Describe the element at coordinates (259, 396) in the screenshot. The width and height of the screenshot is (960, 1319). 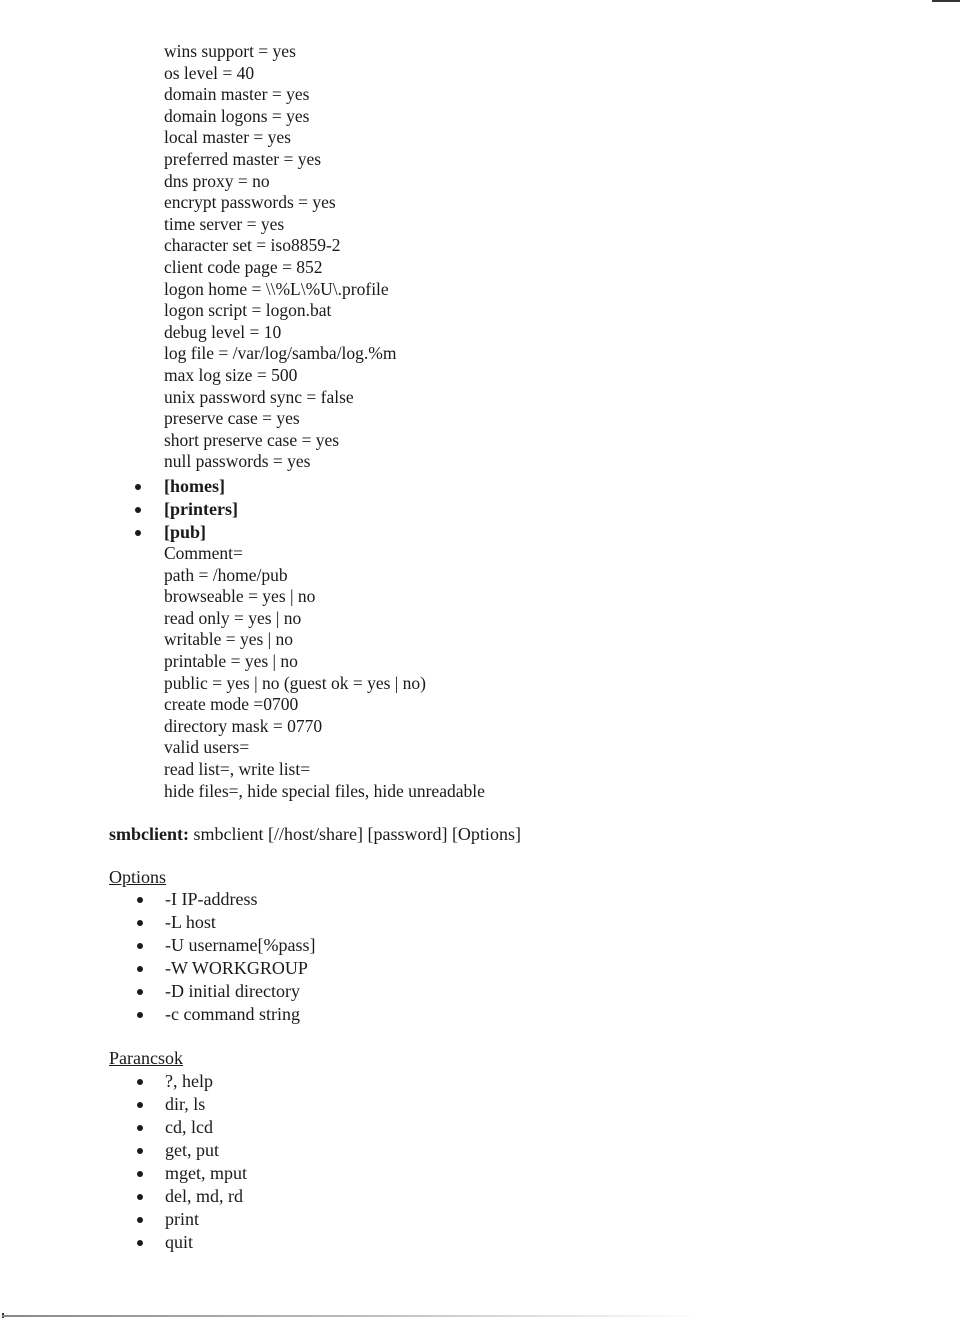
I see `setting-line: unix password sync = false` at that location.